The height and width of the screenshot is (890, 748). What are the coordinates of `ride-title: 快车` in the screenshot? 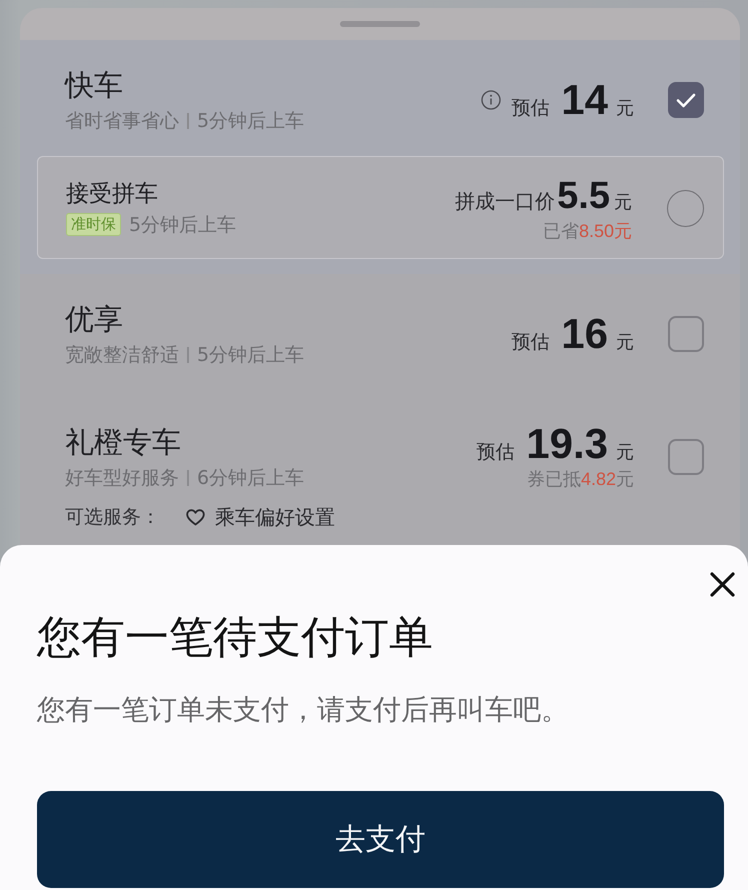 It's located at (94, 85).